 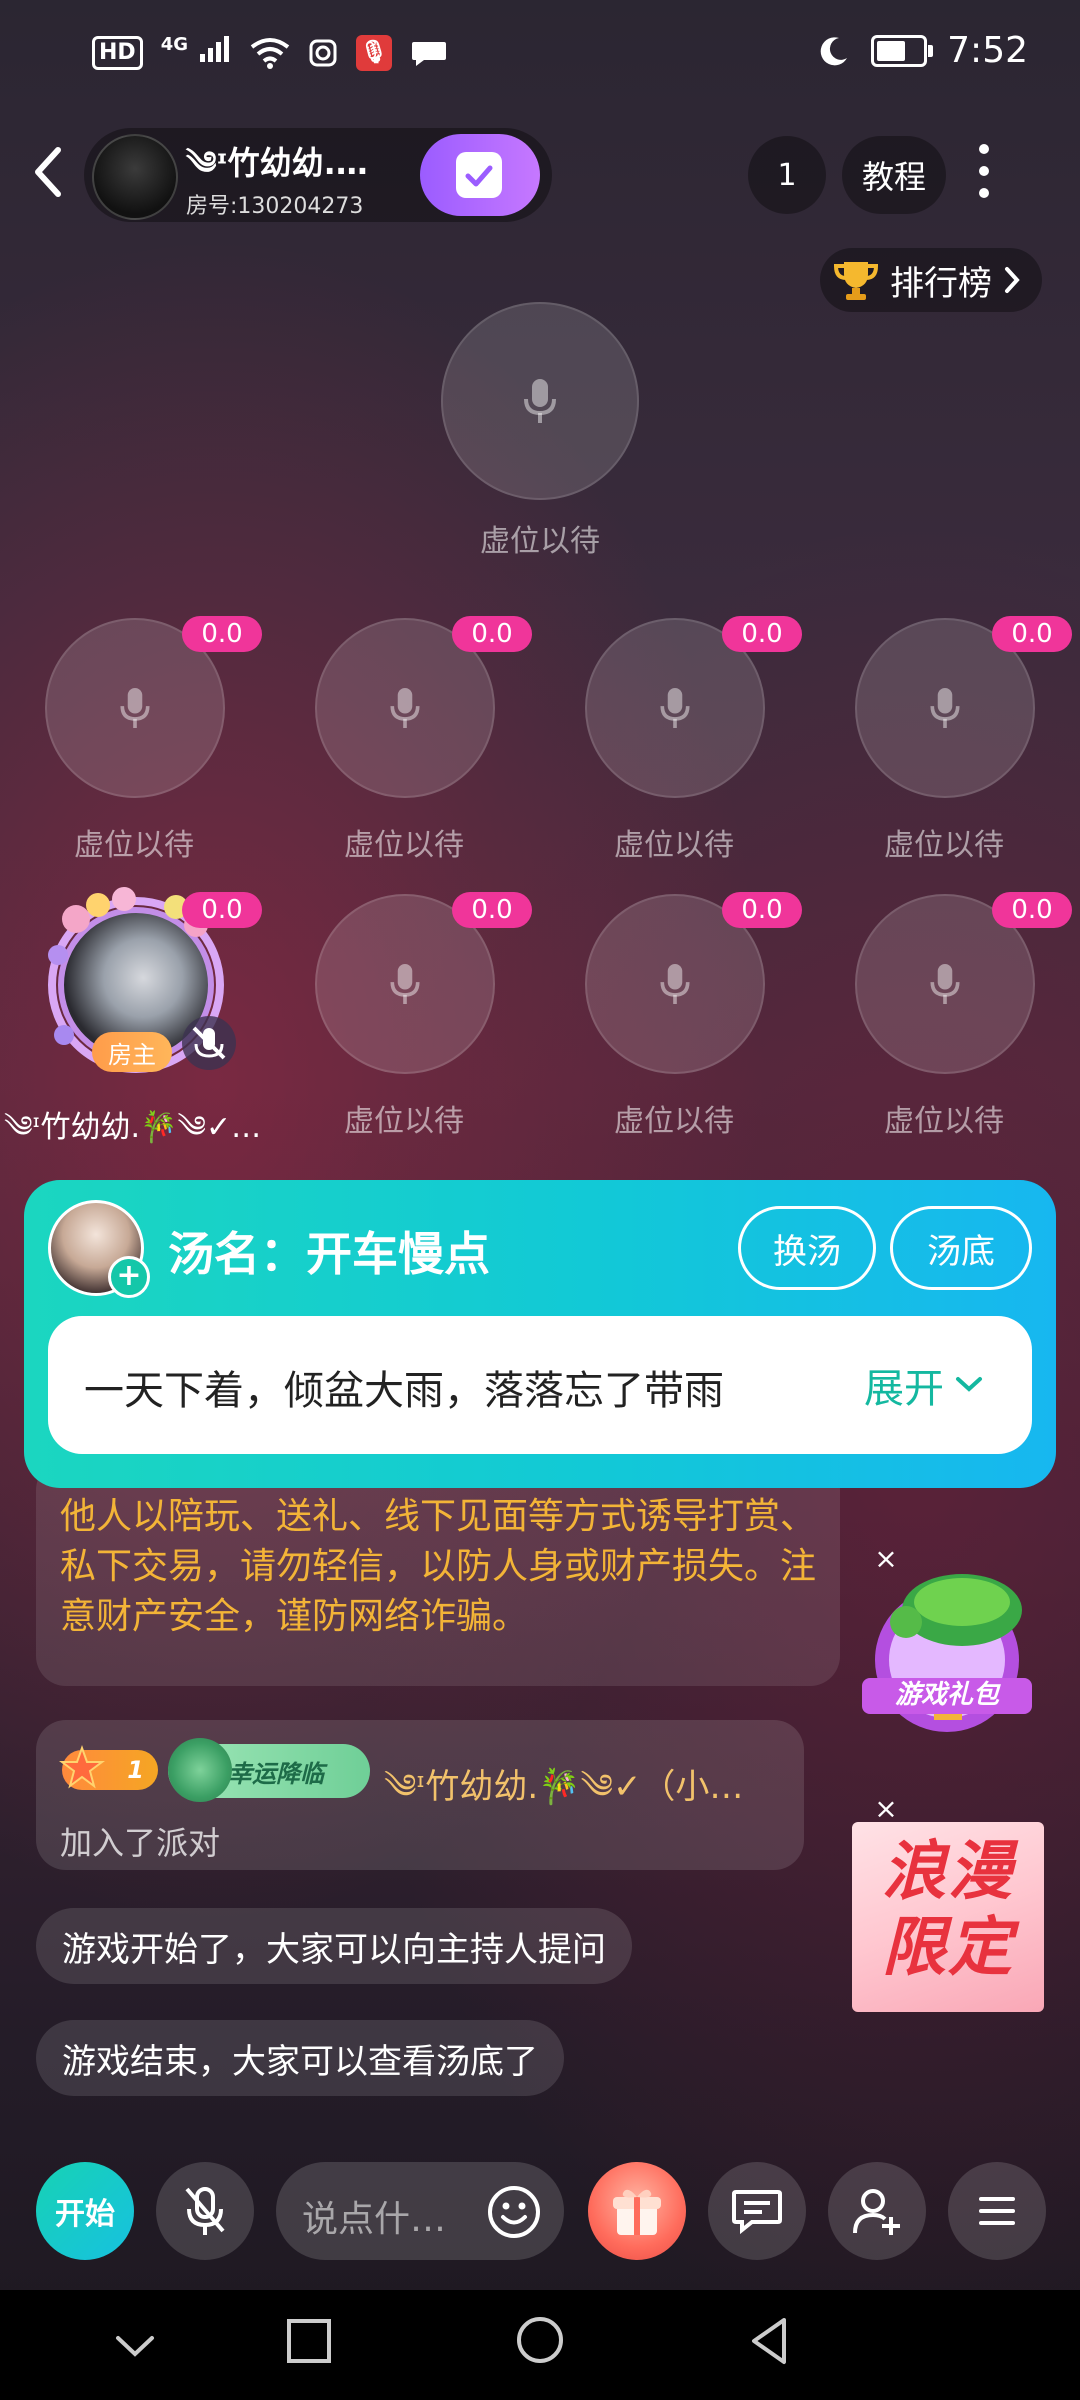 What do you see at coordinates (762, 910) in the screenshot?
I see `seat-7-score: 0.0` at bounding box center [762, 910].